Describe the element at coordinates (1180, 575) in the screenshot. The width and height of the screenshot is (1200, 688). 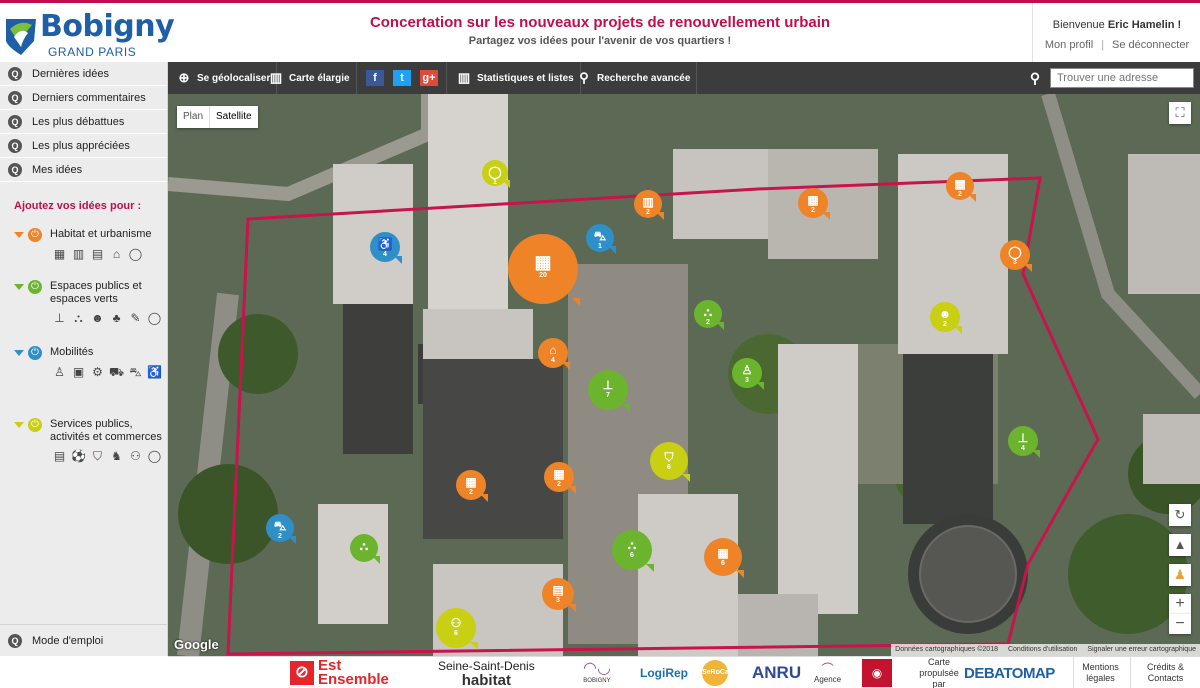
I see `street-view-button: ♟` at that location.